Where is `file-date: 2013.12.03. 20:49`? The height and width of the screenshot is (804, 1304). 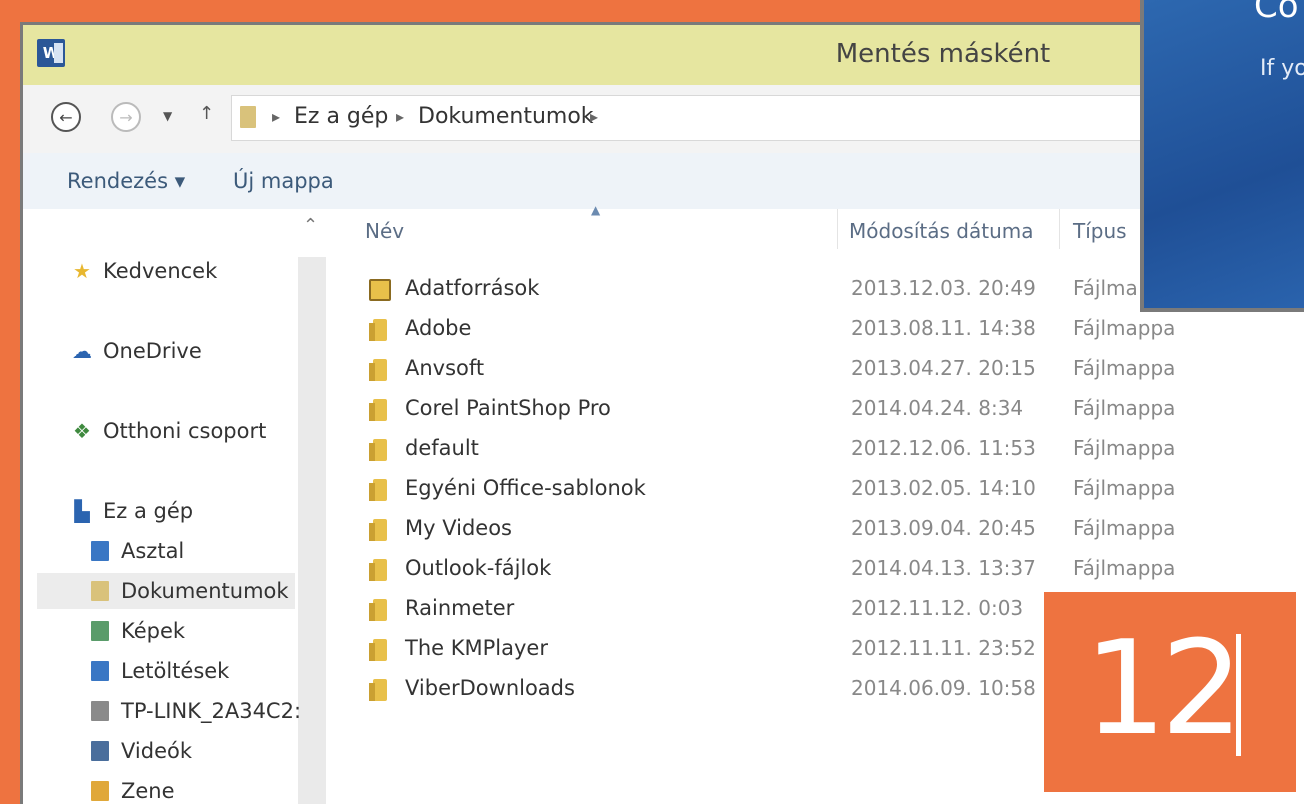 file-date: 2013.12.03. 20:49 is located at coordinates (943, 288).